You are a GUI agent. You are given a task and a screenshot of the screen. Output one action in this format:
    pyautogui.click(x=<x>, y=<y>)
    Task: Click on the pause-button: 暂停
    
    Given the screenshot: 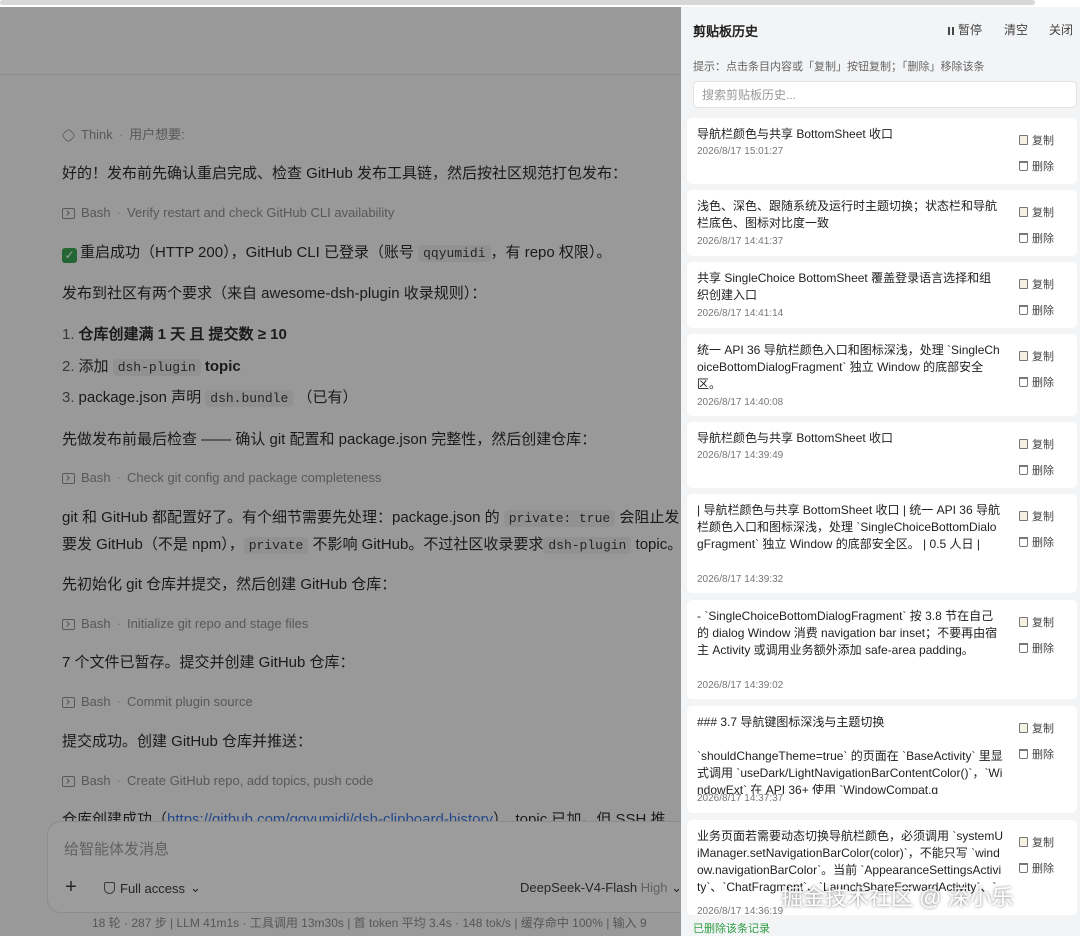 What is the action you would take?
    pyautogui.click(x=965, y=29)
    